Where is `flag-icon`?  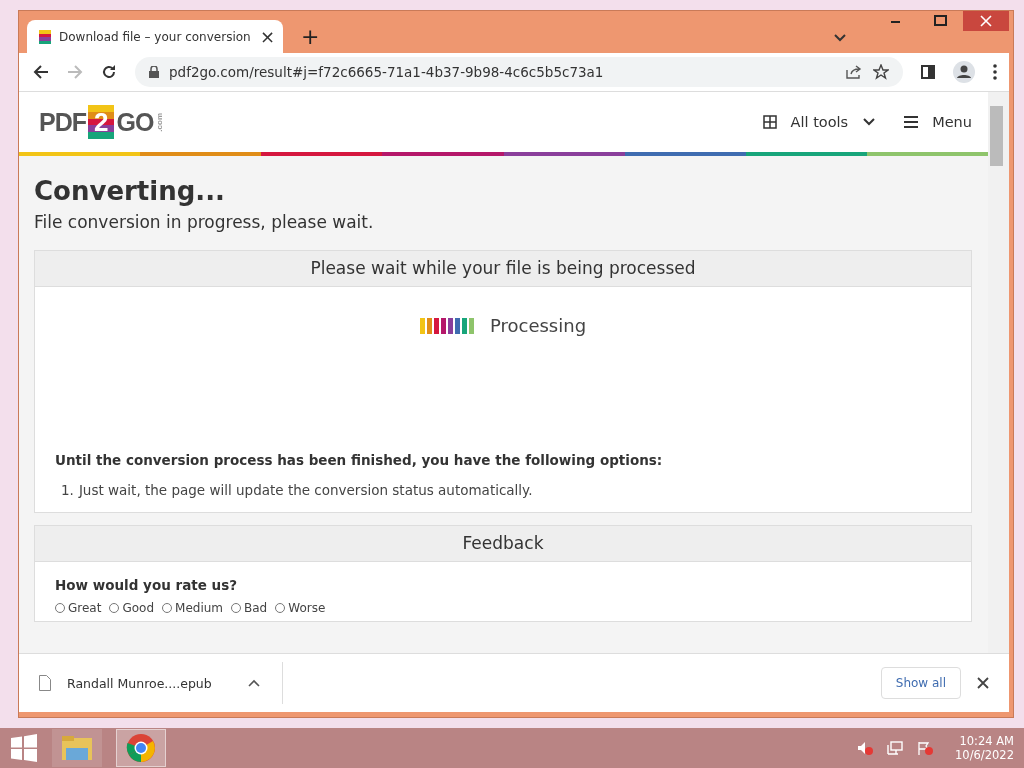
flag-icon is located at coordinates (925, 748).